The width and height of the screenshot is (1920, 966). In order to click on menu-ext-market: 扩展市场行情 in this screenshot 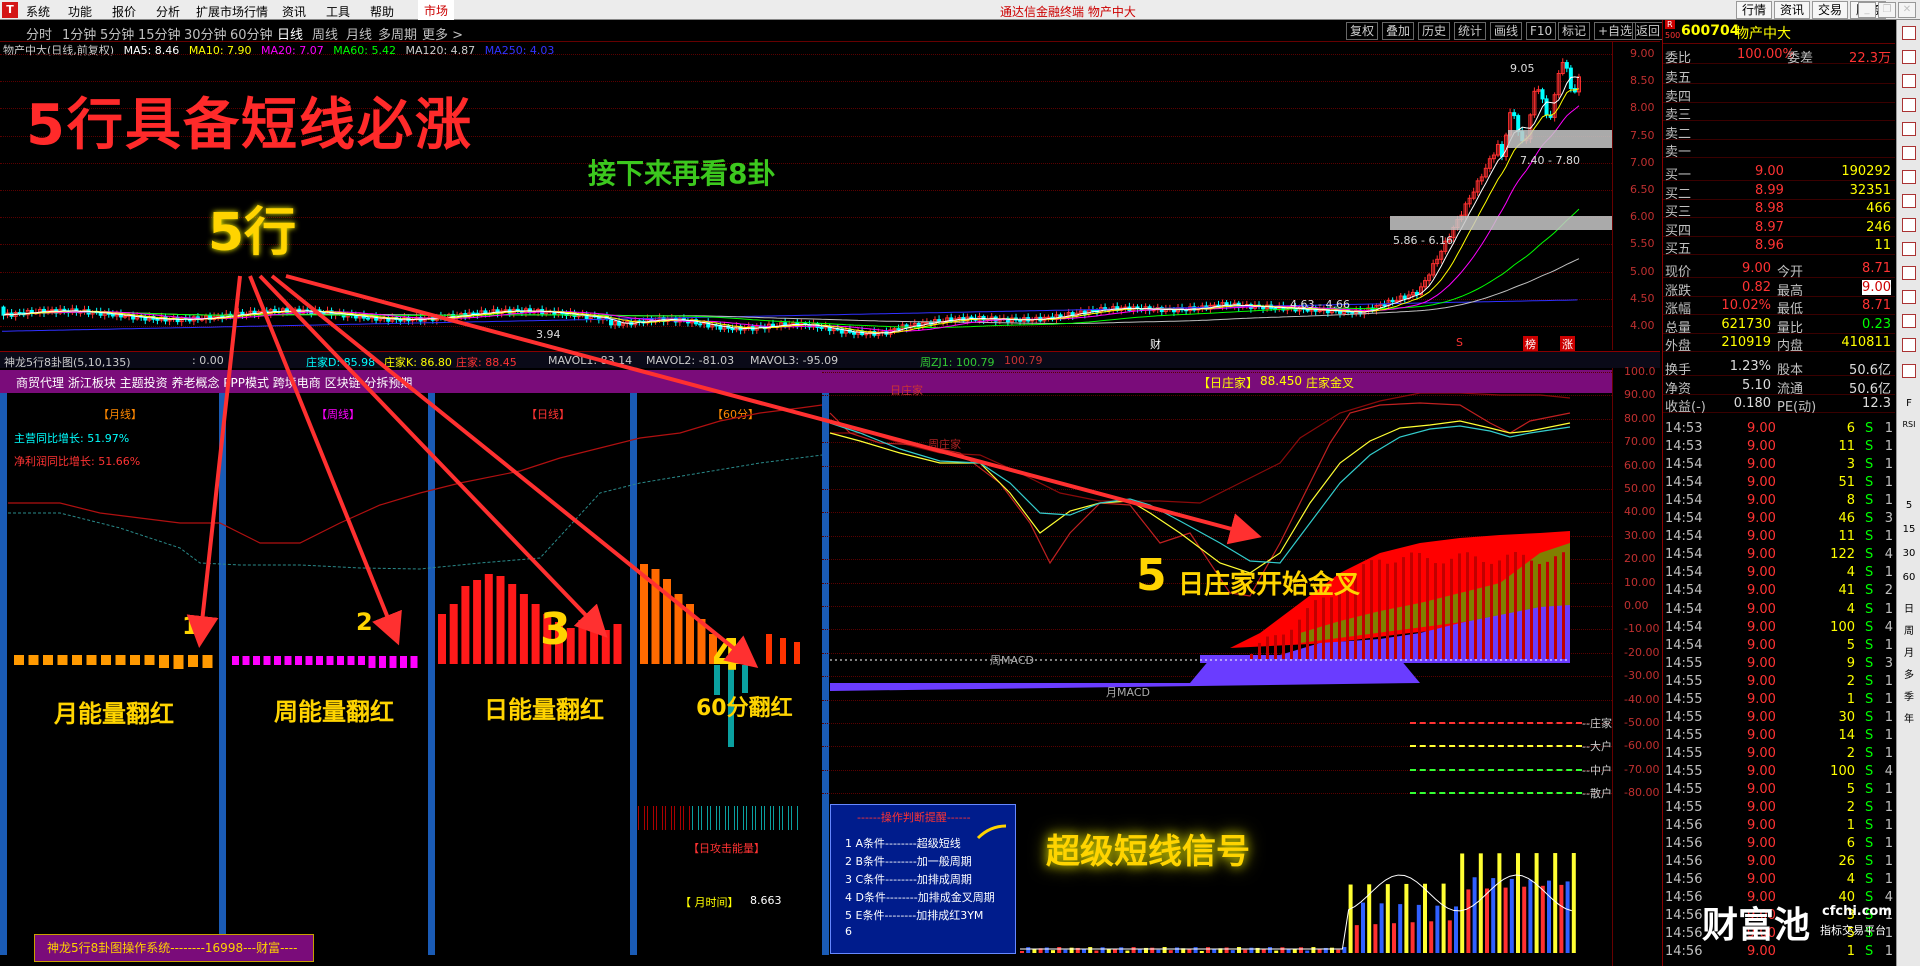, I will do `click(232, 11)`.